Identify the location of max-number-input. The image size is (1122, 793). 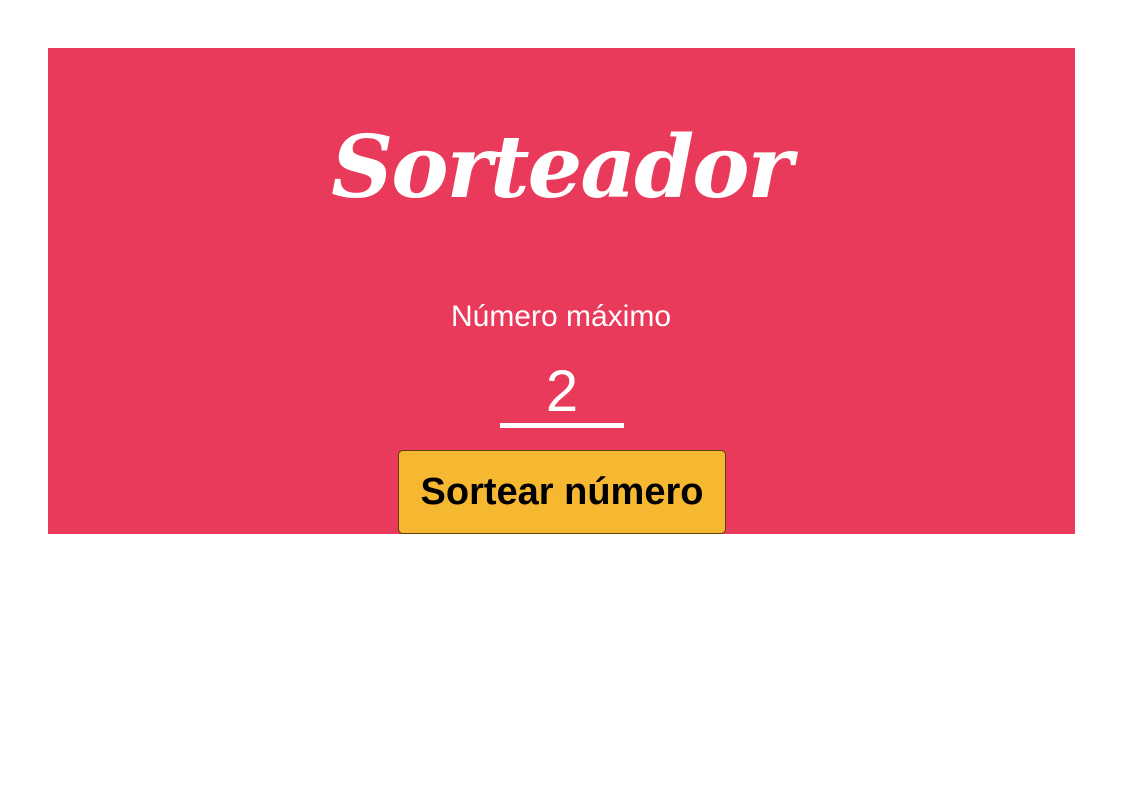
(562, 394).